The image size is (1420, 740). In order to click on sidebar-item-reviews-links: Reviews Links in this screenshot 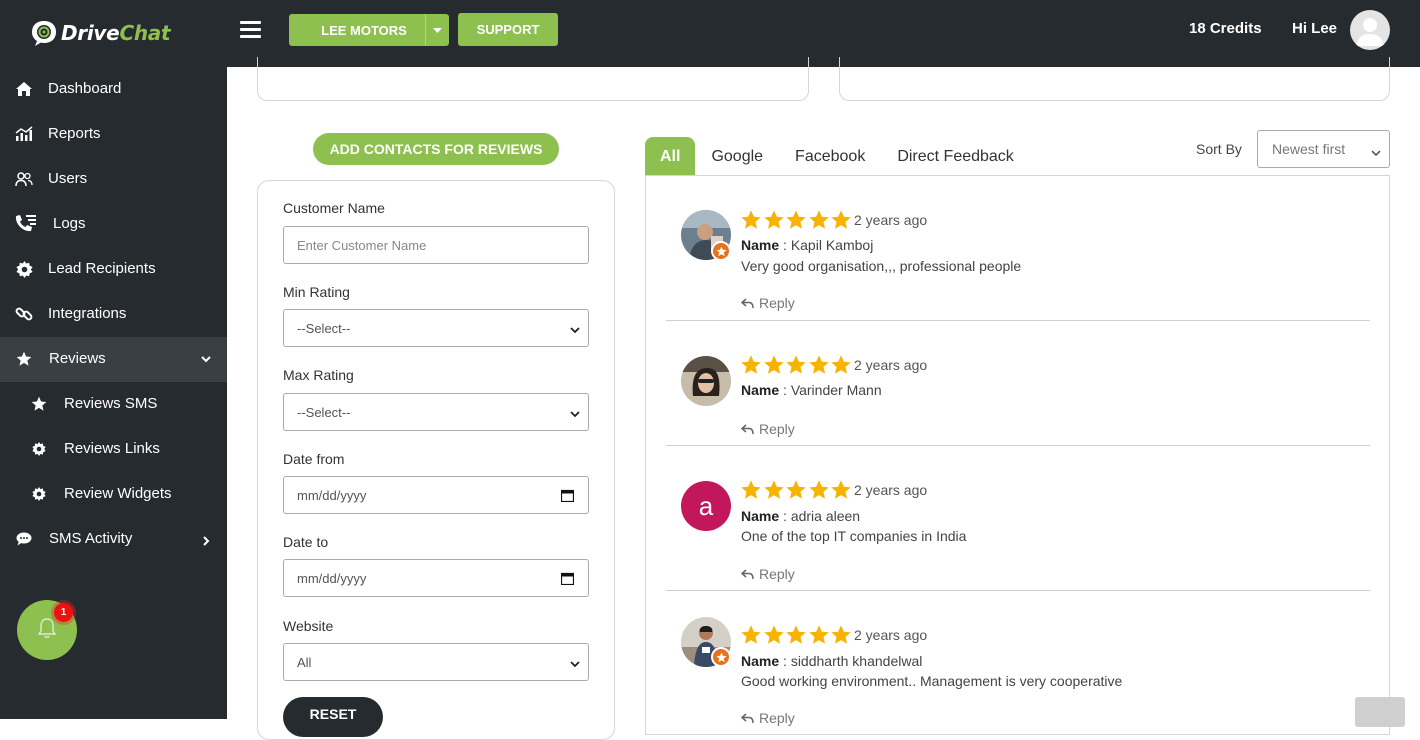, I will do `click(113, 449)`.